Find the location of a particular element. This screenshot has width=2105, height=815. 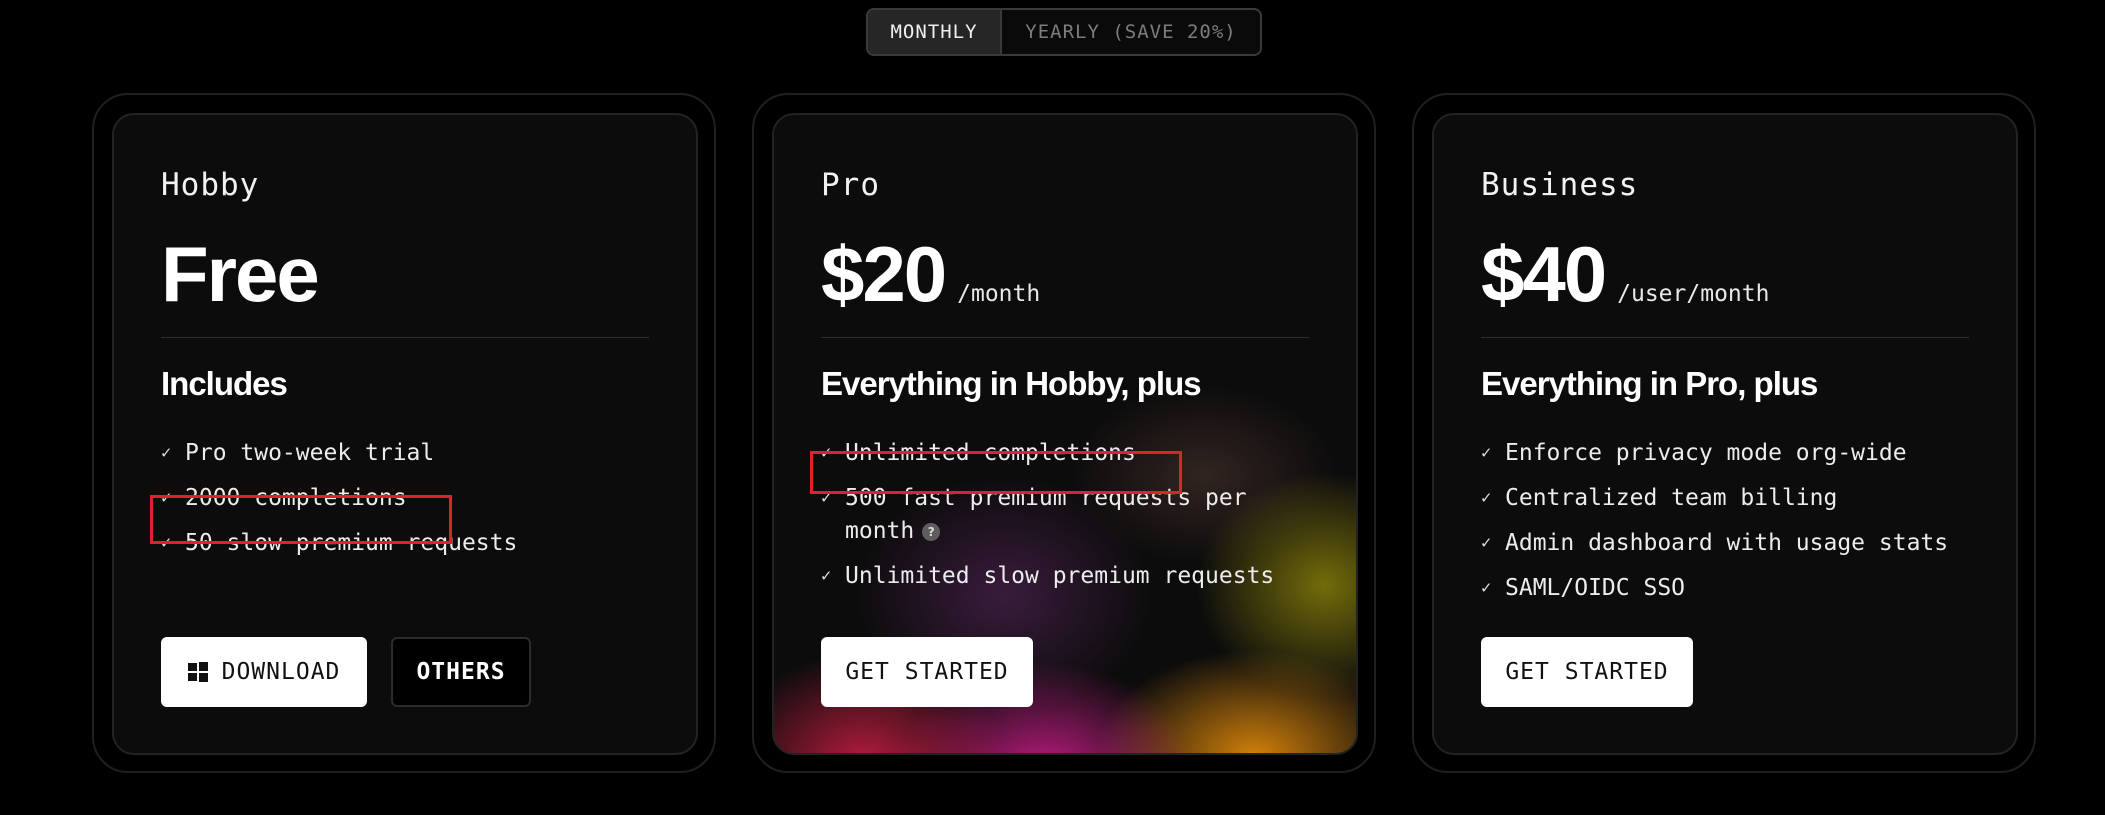

price-period: /user/month is located at coordinates (1693, 294).